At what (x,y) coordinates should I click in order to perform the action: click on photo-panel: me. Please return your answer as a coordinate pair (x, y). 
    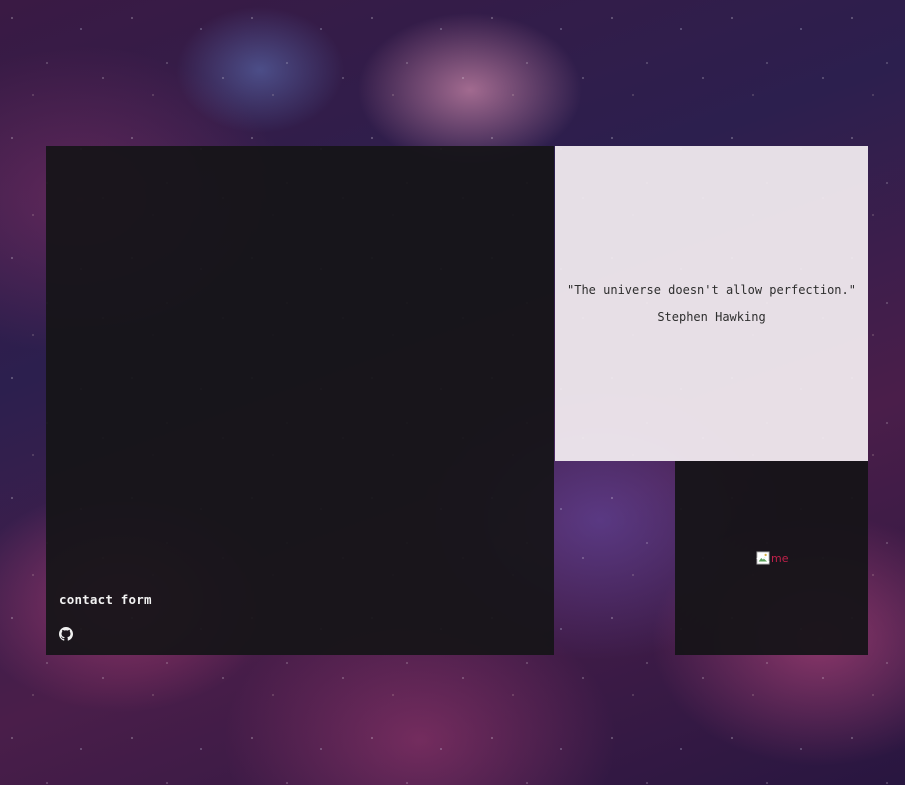
    Looking at the image, I should click on (771, 558).